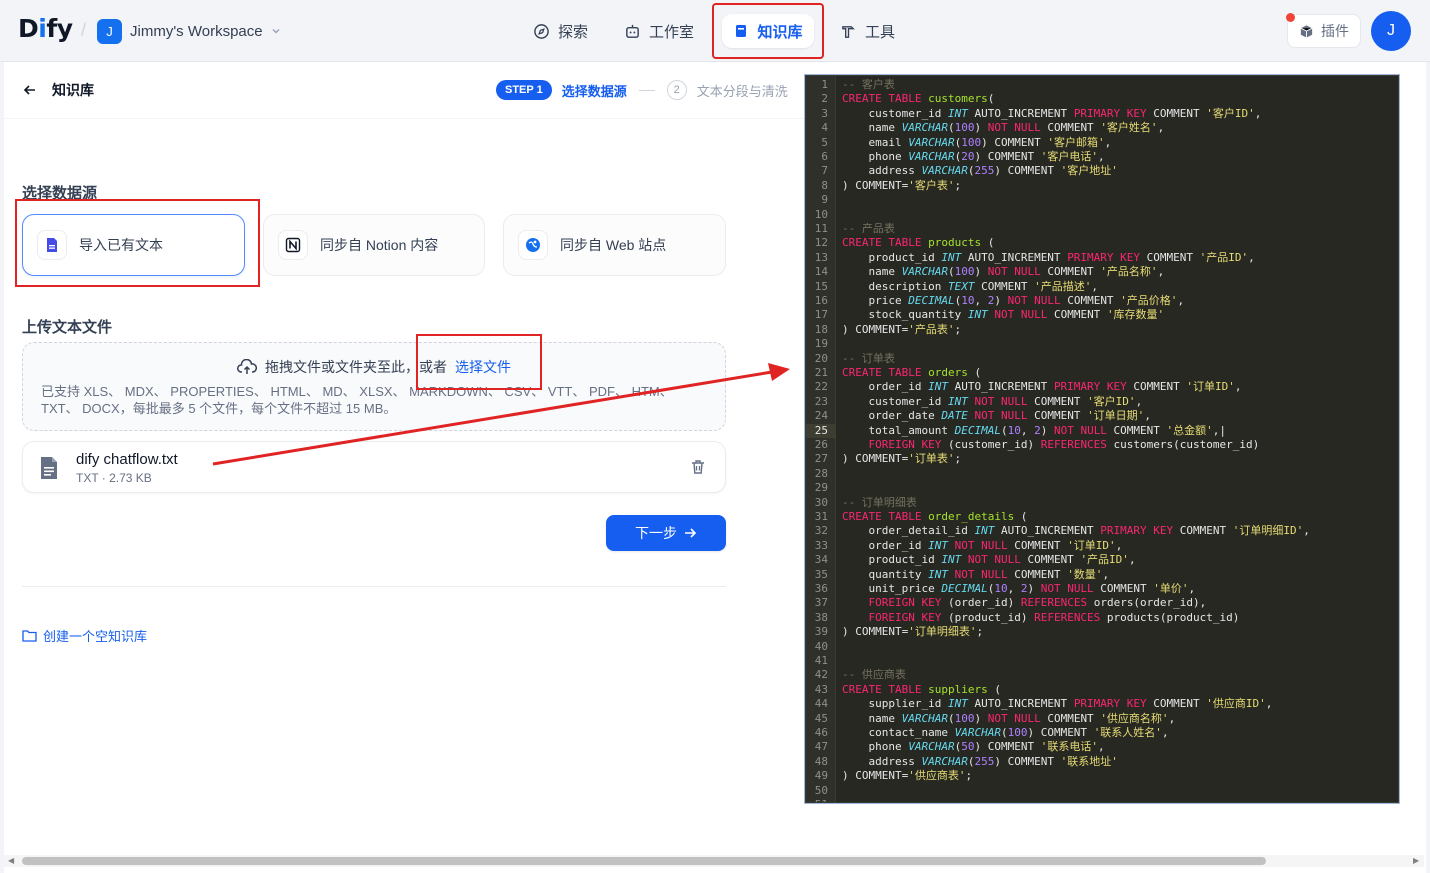  Describe the element at coordinates (982, 545) in the screenshot. I see `line-text: order_id INT NOT NULL COMMENT '订单ID',` at that location.